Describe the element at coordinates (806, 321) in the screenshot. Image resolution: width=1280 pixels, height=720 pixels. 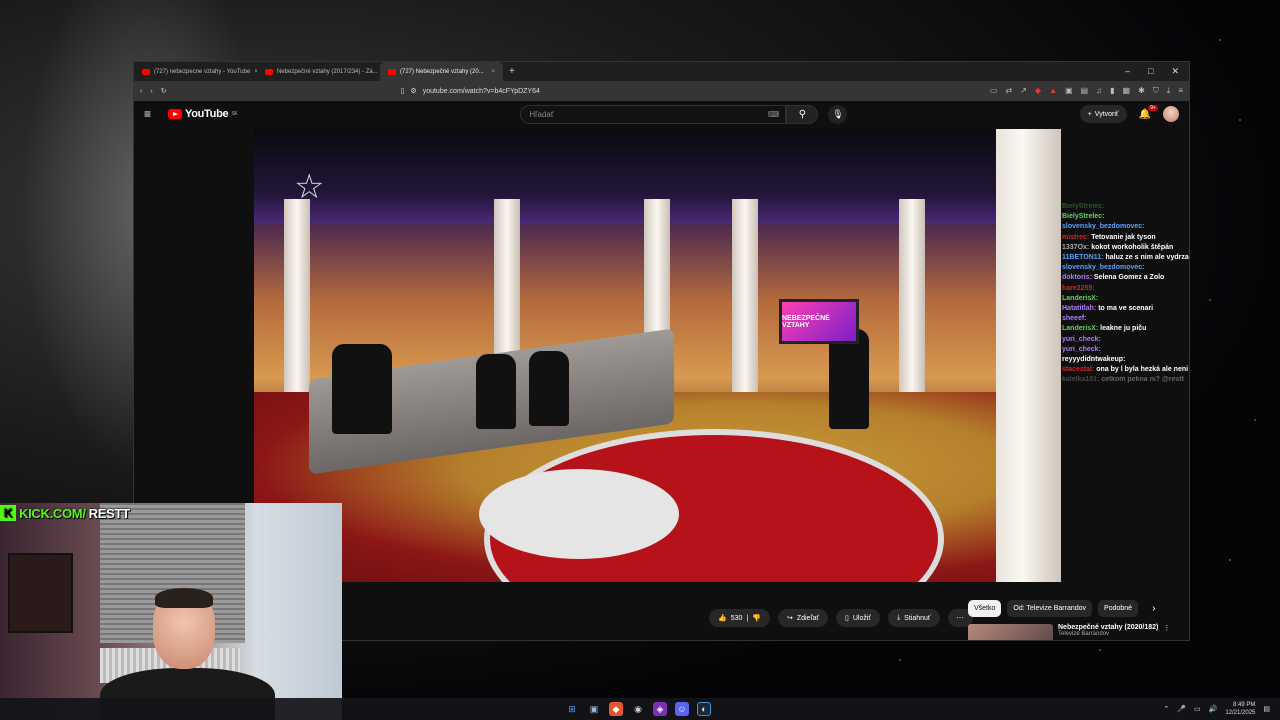
I see `studio-screen-text: NEBEZPEČNÉ VZTAHY` at that location.